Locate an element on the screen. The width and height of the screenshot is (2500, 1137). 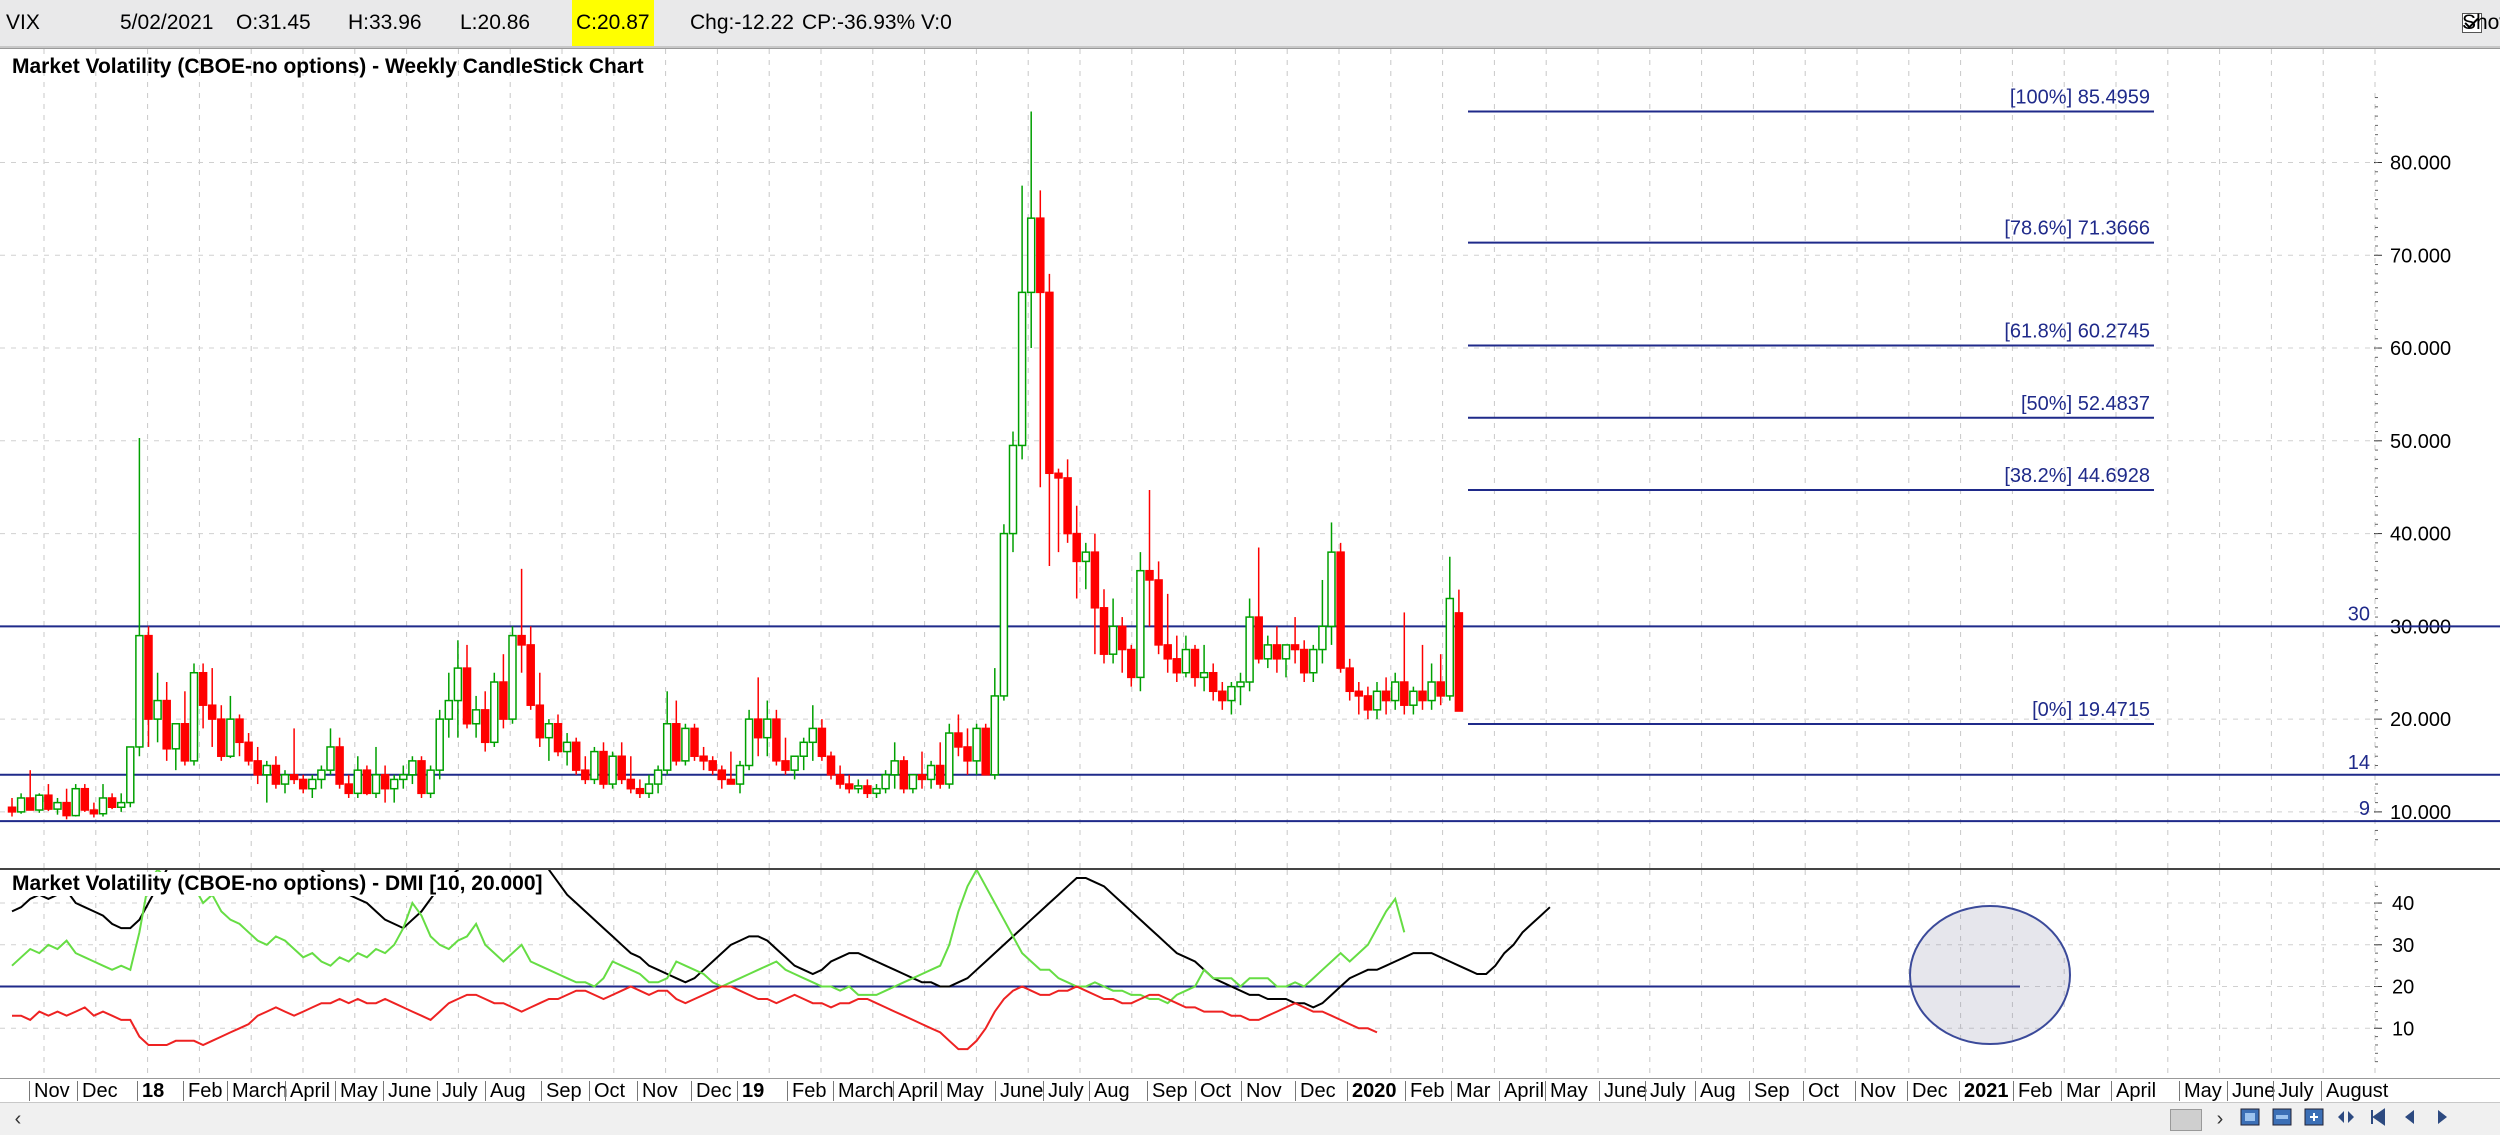
scroll-thumb is located at coordinates (2186, 1120).